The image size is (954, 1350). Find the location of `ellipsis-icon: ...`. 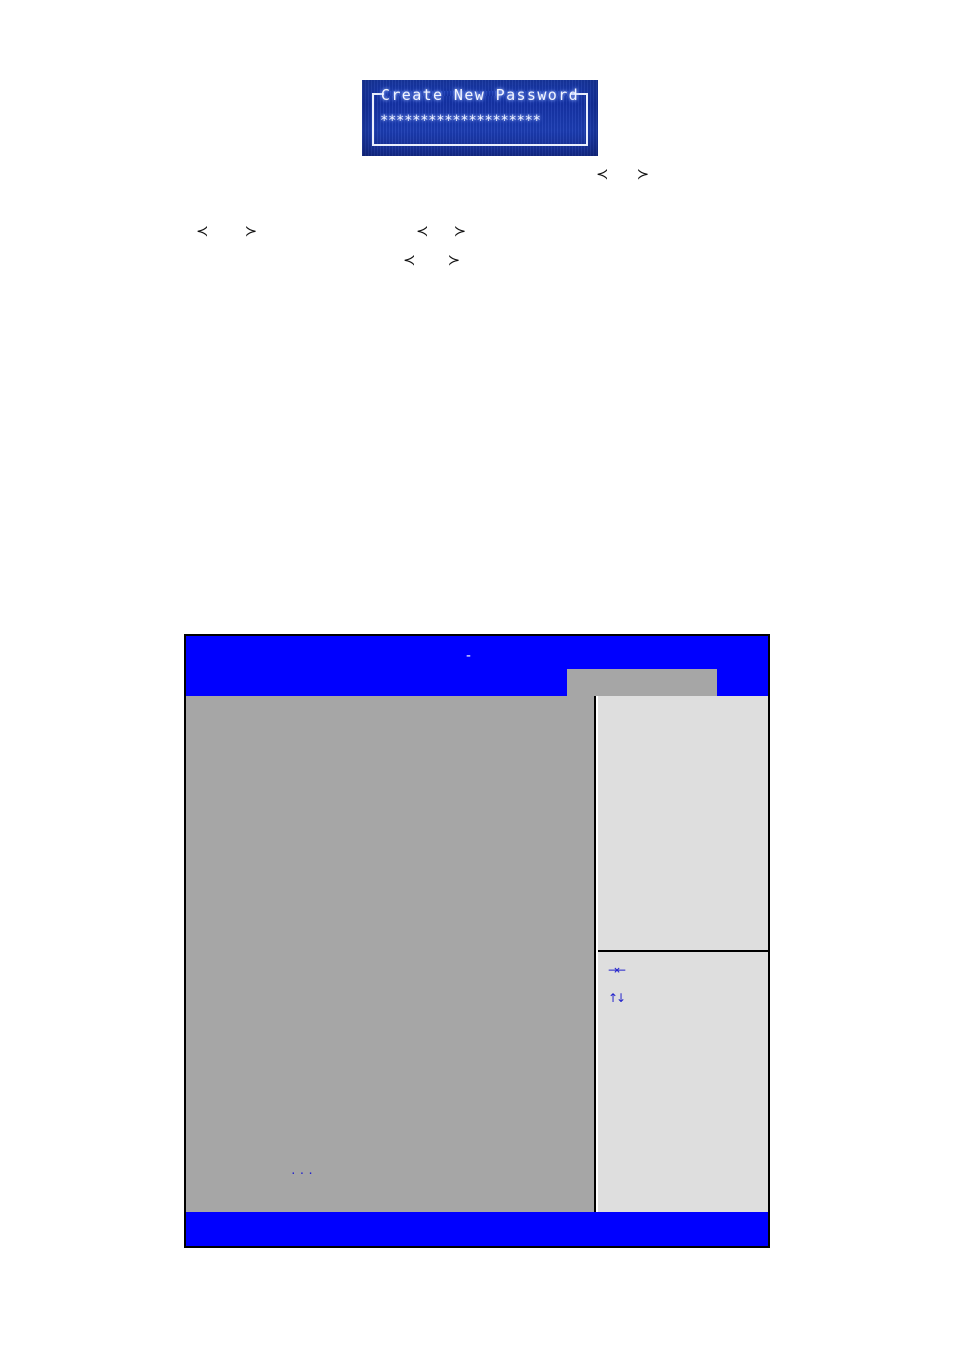

ellipsis-icon: ... is located at coordinates (303, 1170).